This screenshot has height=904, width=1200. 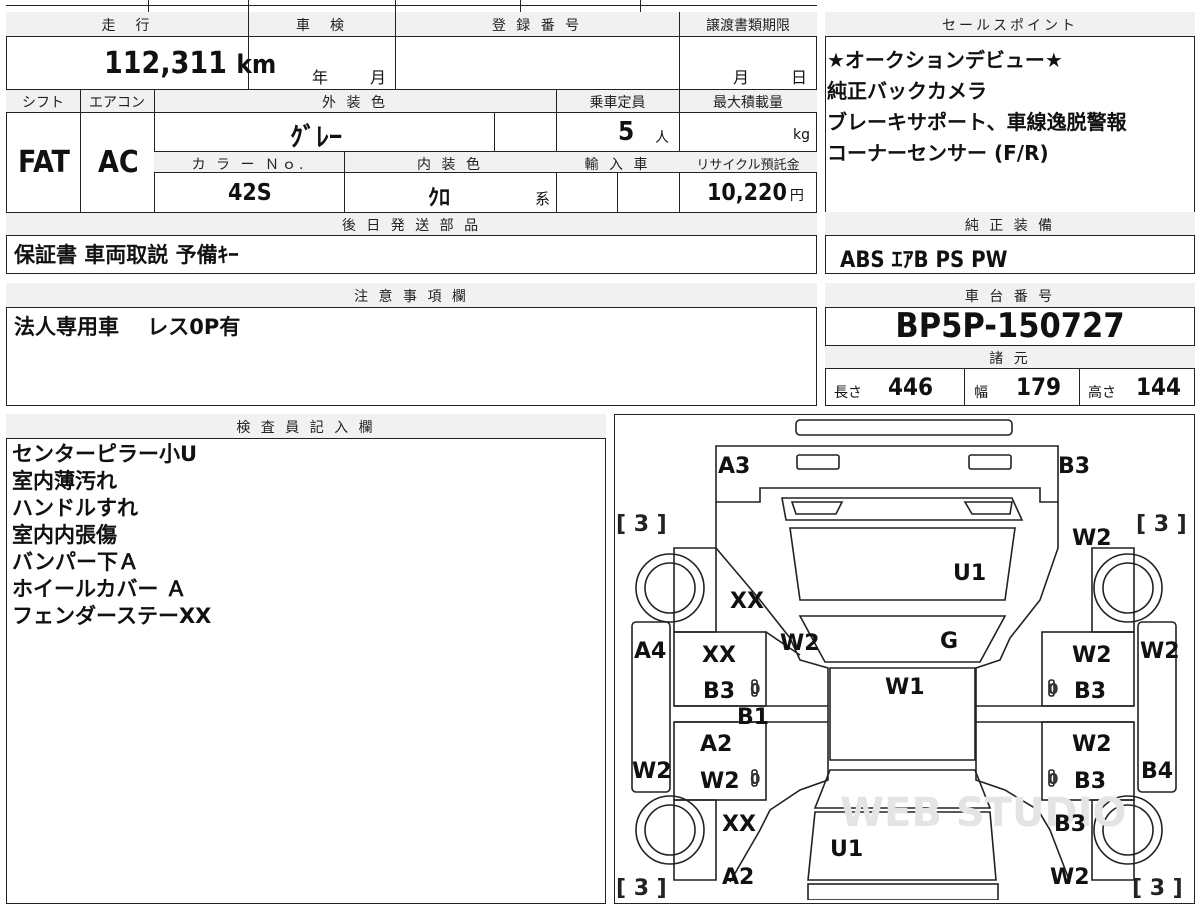 I want to click on height-label: 高さ, so click(x=1102, y=393).